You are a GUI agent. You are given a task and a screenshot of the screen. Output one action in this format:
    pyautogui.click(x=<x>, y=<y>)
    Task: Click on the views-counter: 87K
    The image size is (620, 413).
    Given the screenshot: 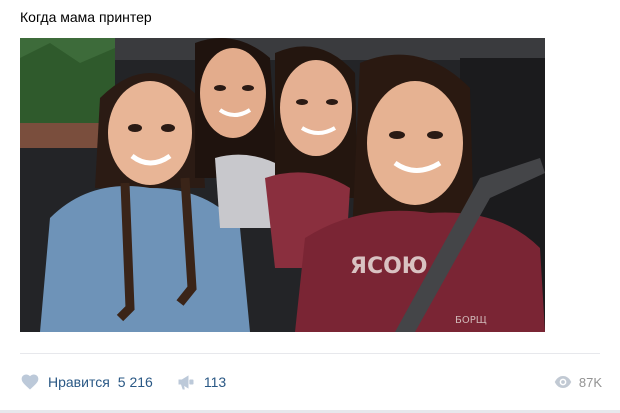 What is the action you would take?
    pyautogui.click(x=578, y=382)
    